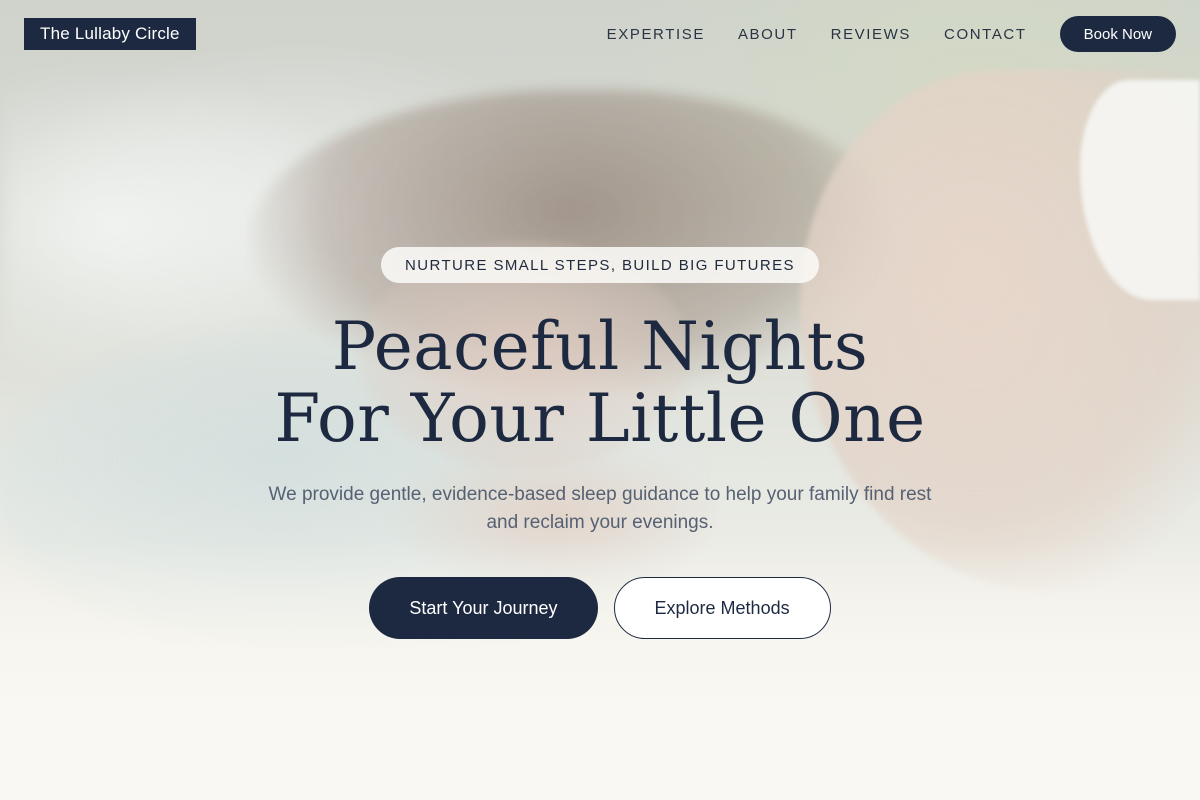  I want to click on hero-headline: Peaceful Nights For Your Little One, so click(599, 383).